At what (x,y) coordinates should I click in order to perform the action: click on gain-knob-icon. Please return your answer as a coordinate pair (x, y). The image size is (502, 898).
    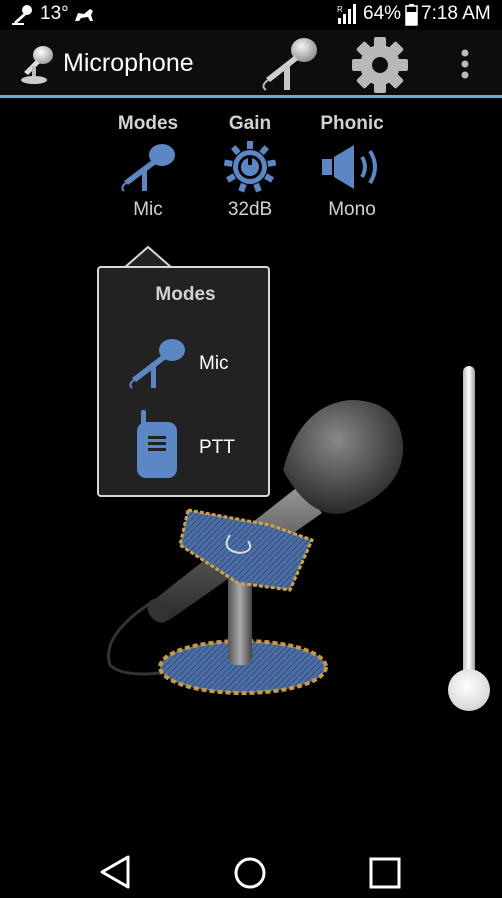
    Looking at the image, I should click on (250, 167).